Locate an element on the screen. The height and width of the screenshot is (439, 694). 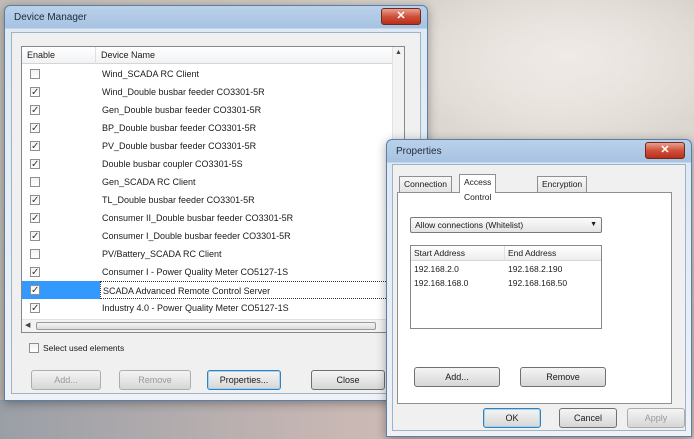
device-manager-titlebar: Device Manager ✕ is located at coordinates (216, 18).